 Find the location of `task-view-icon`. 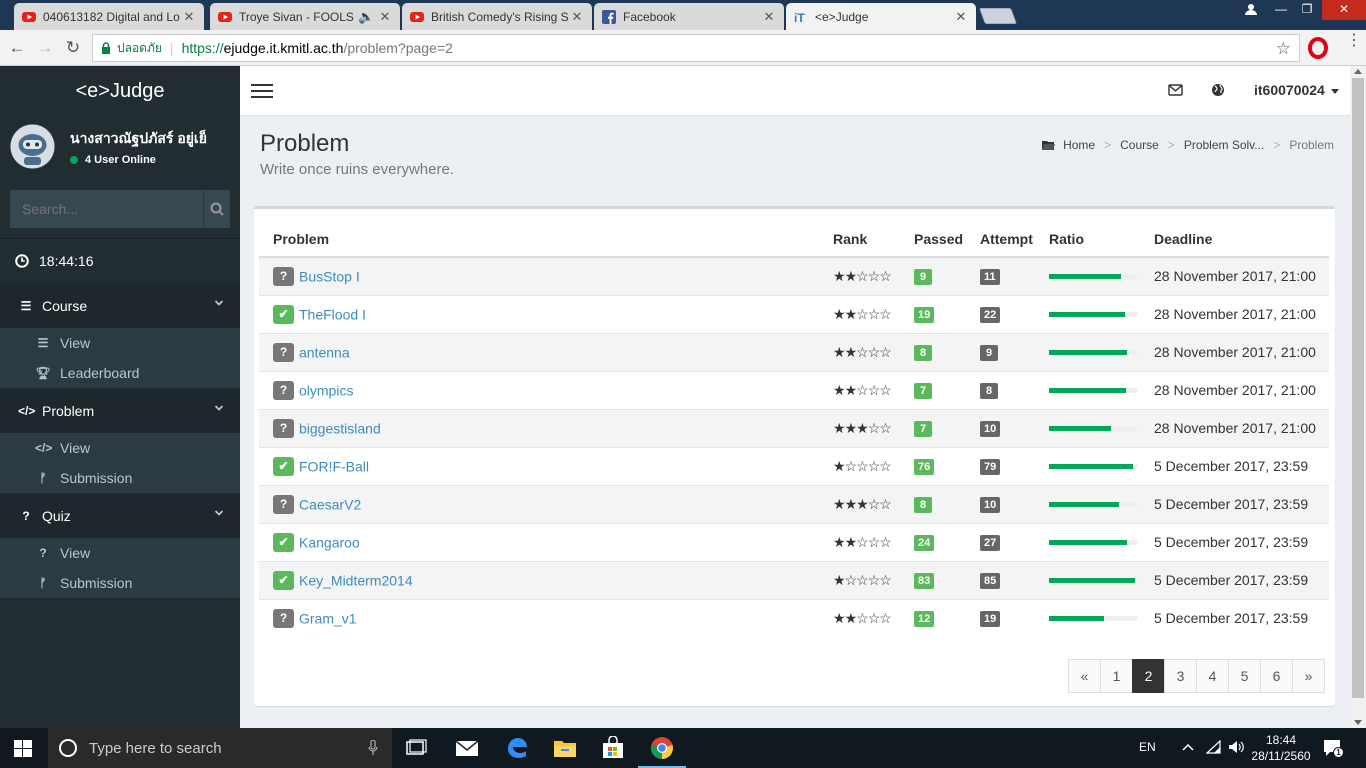

task-view-icon is located at coordinates (416, 748).